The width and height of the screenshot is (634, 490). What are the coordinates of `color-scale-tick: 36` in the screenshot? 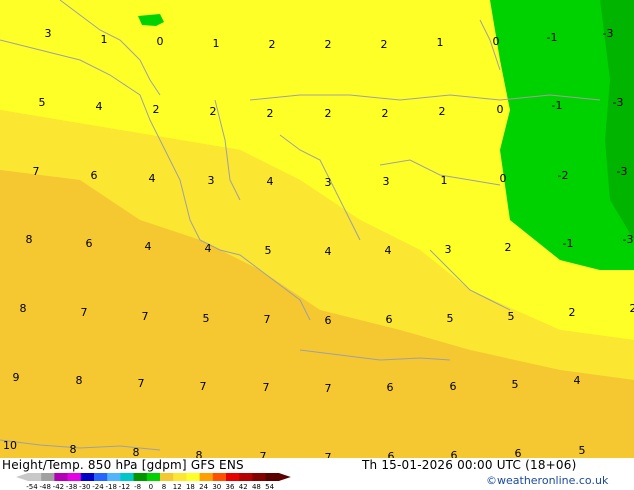 It's located at (230, 486).